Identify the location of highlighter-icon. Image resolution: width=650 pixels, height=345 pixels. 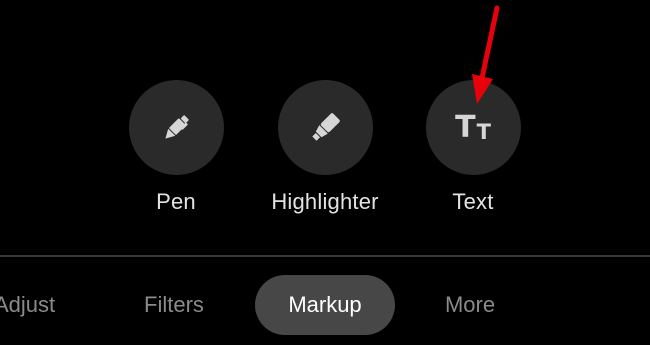
(326, 126).